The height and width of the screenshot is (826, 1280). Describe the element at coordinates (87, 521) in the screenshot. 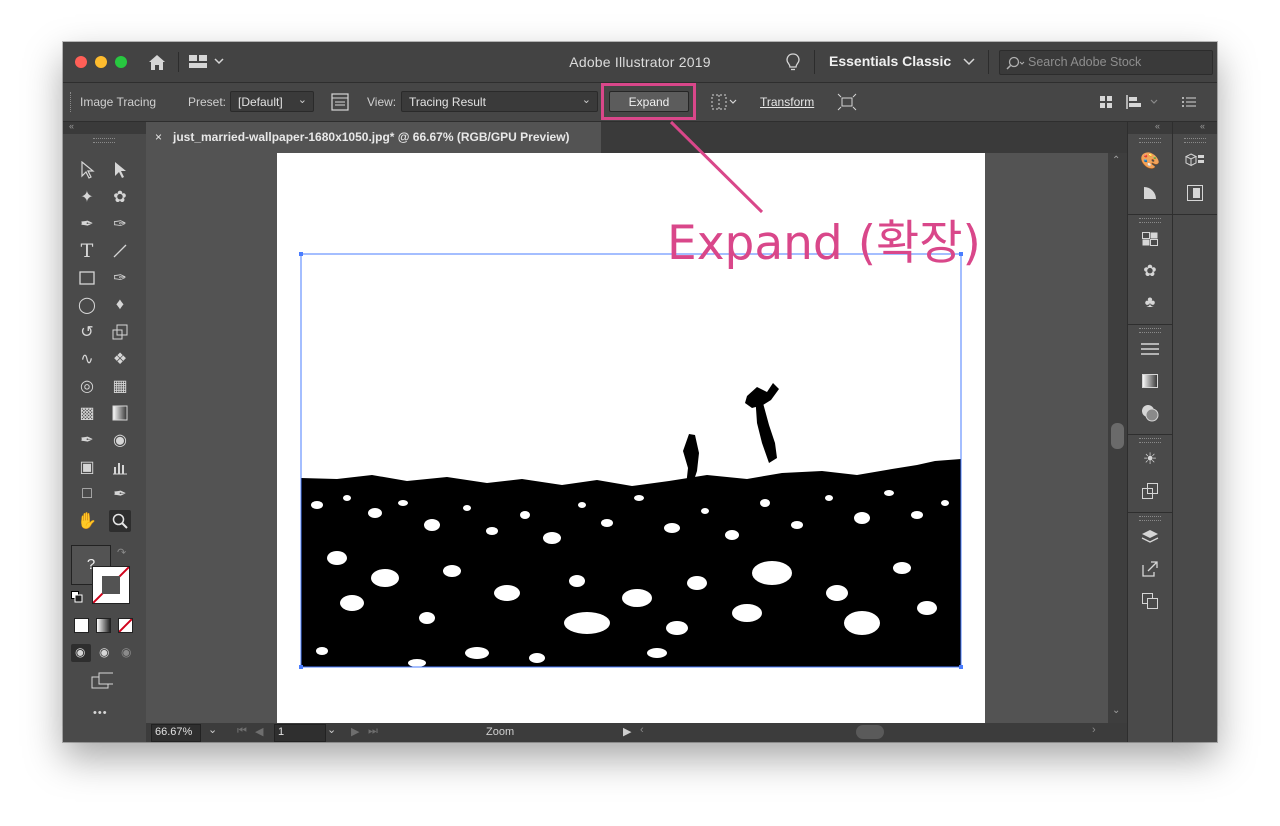

I see `hand-tool-icon: ✋` at that location.